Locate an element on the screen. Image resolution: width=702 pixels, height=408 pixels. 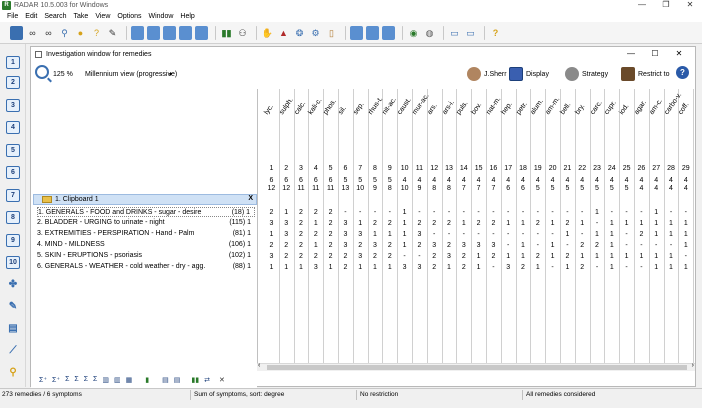
repertory-2-button: 2 is located at coordinates (13, 82).